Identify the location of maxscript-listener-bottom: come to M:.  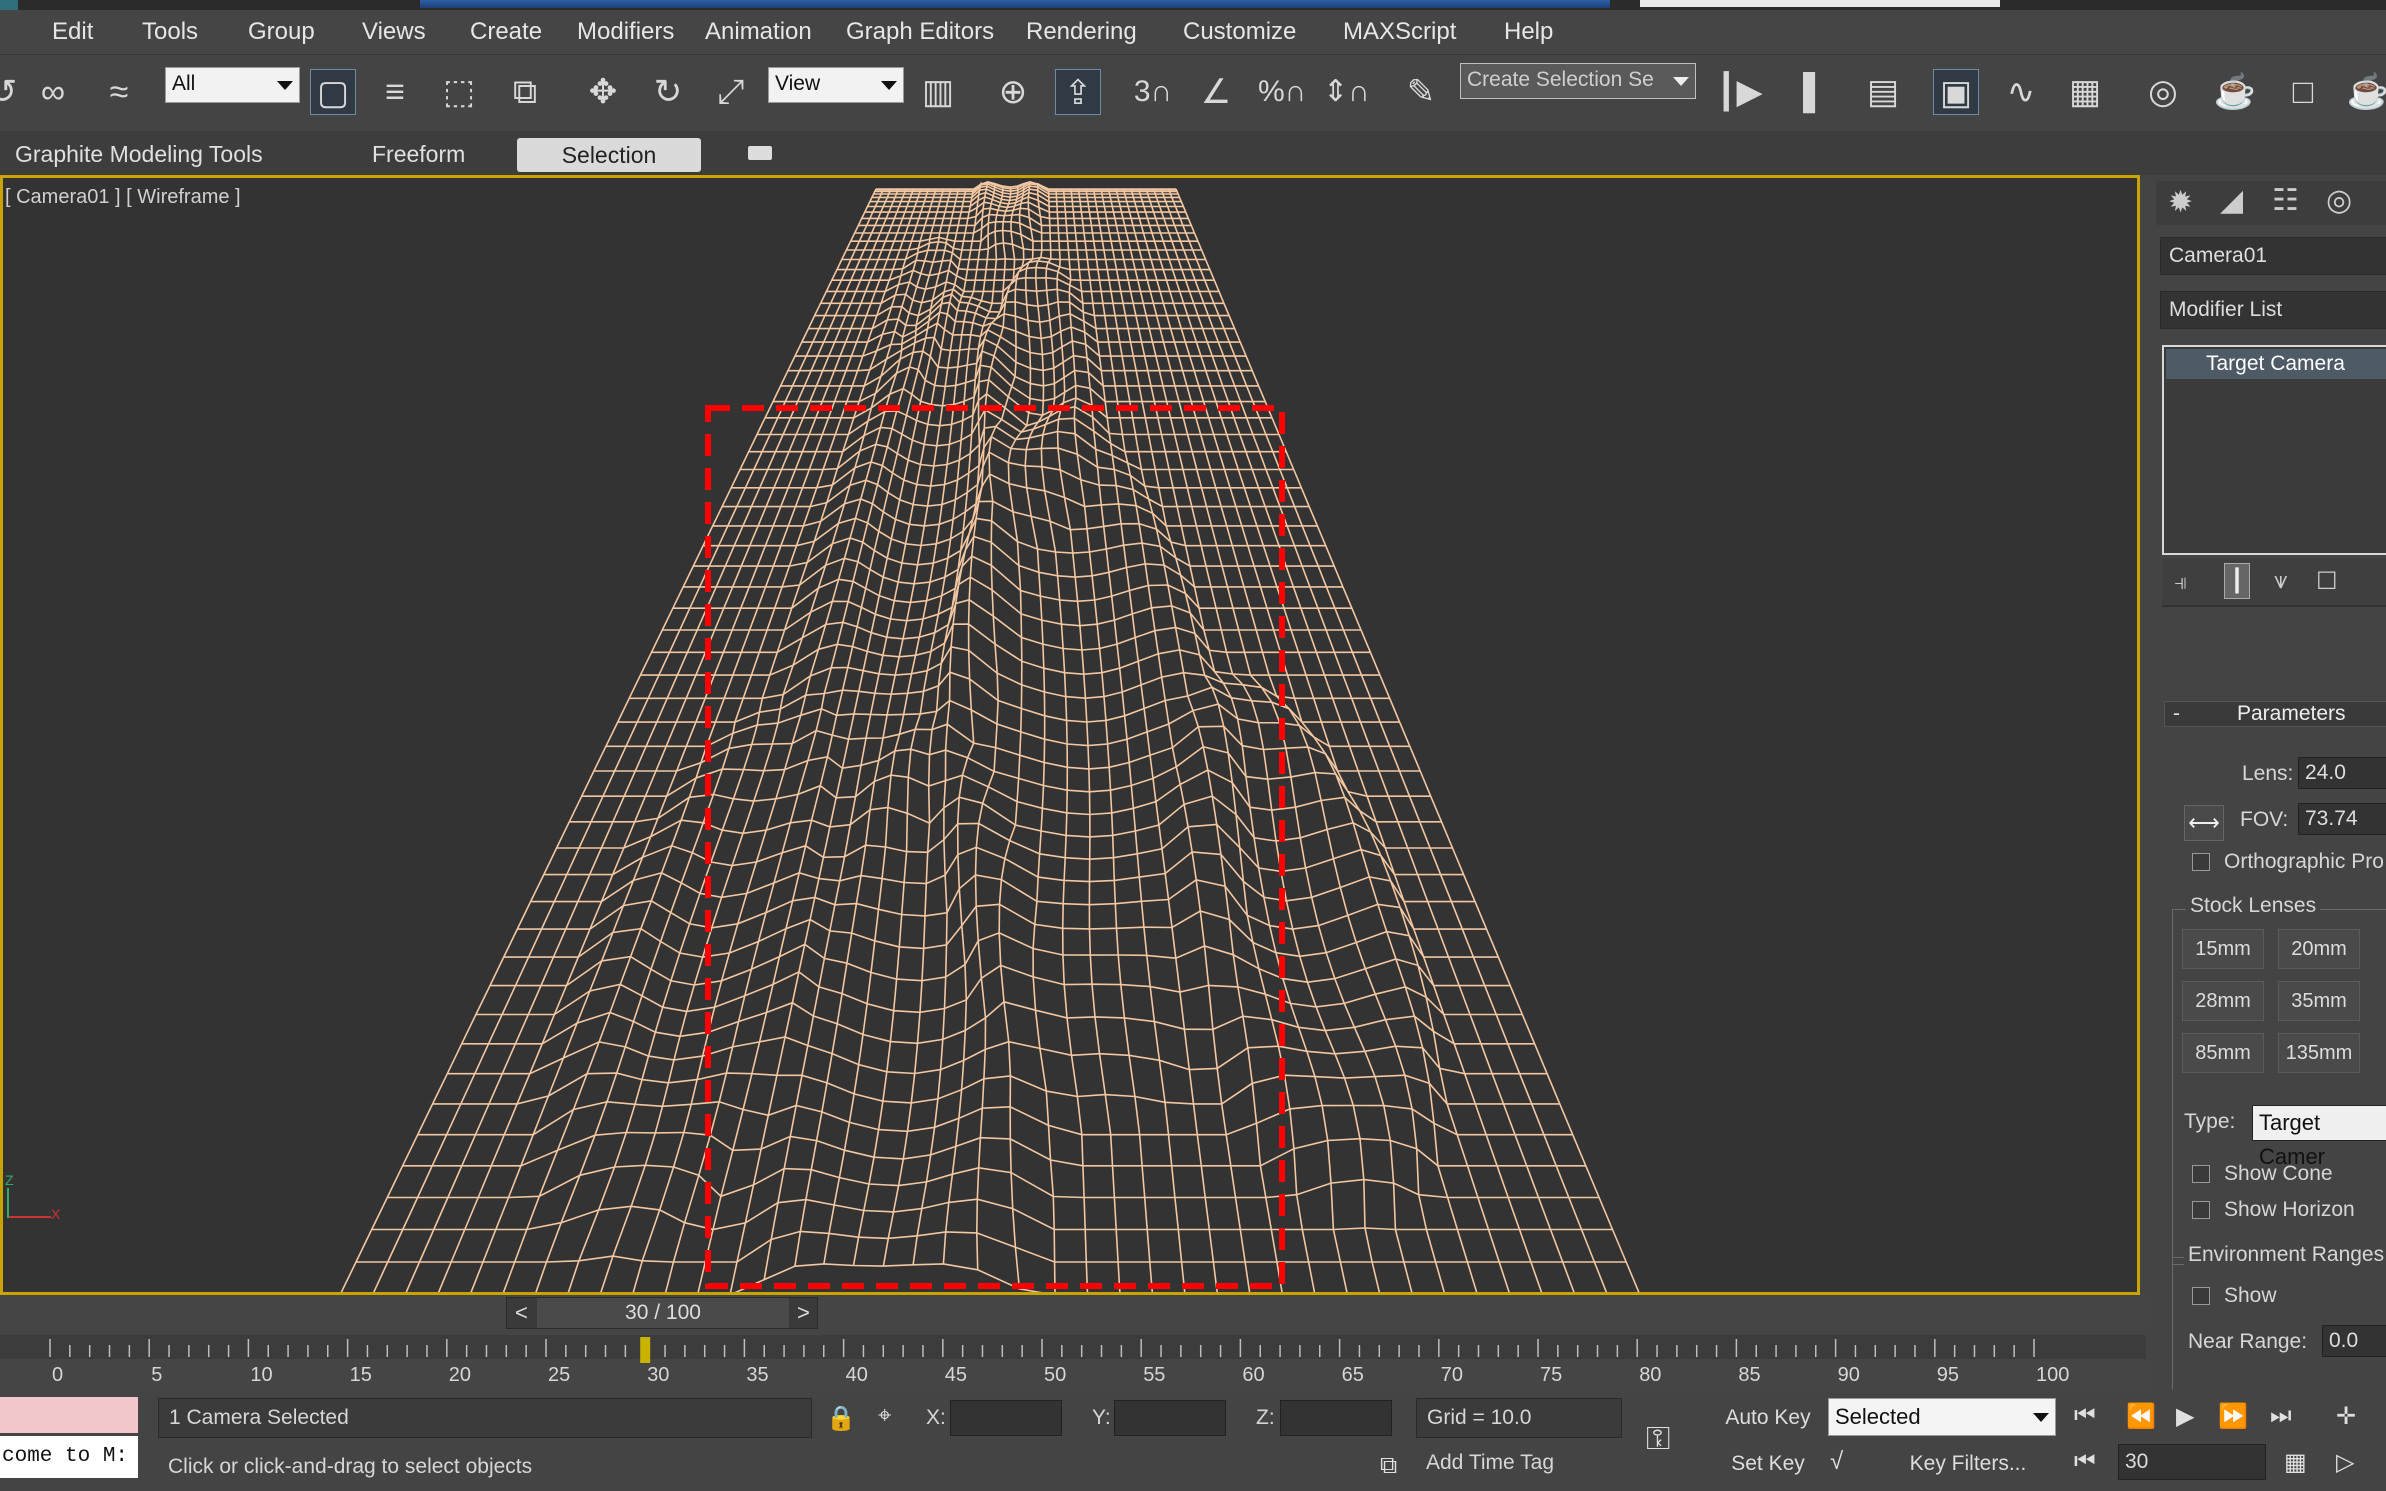
(69, 1457).